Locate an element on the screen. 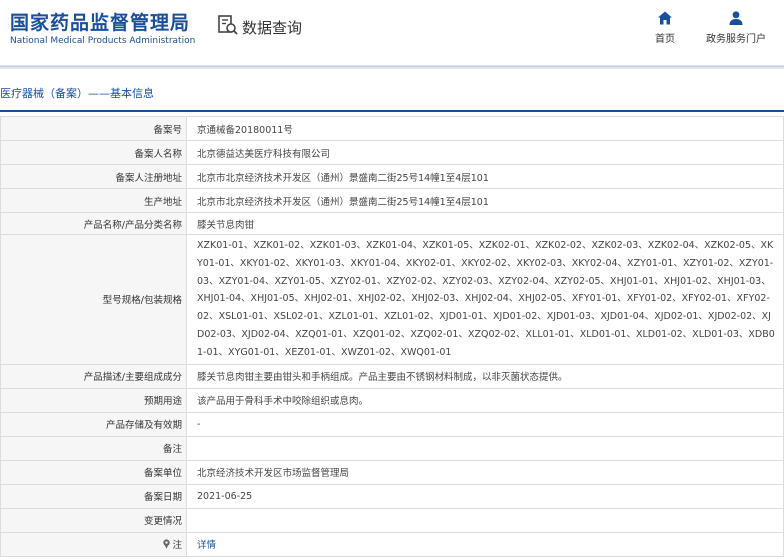 Image resolution: width=784 pixels, height=557 pixels. data-query-heading: 数据查询 is located at coordinates (259, 27).